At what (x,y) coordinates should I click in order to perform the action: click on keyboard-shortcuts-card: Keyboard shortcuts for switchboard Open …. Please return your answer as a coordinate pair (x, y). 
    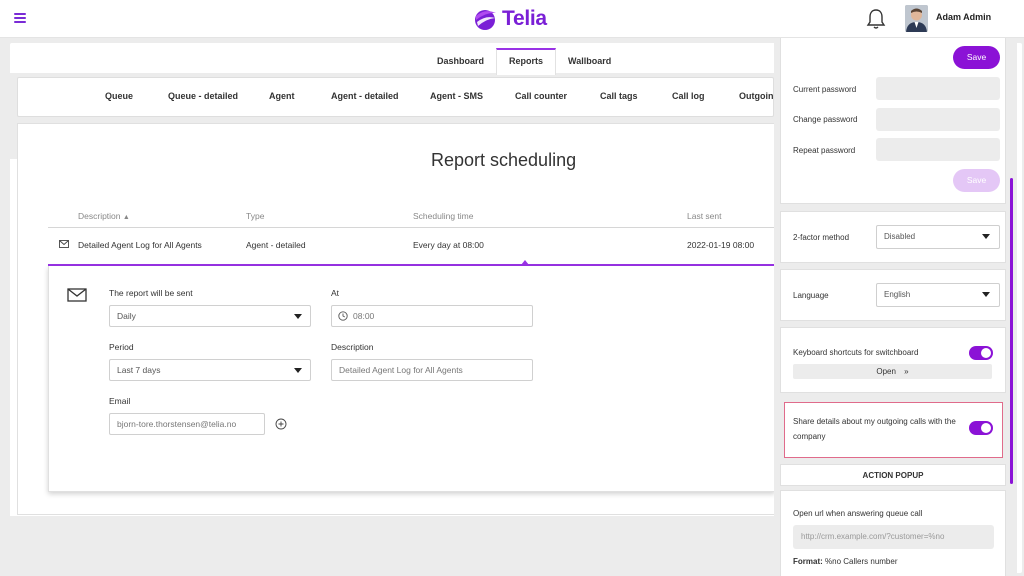
    Looking at the image, I should click on (893, 360).